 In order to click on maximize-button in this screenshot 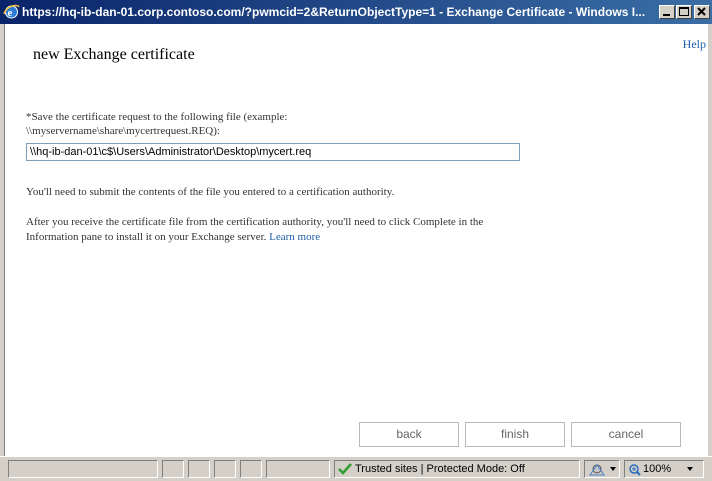, I will do `click(684, 12)`.